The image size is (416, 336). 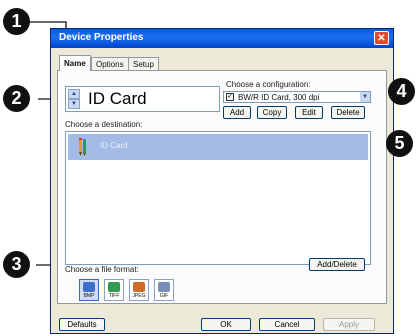 What do you see at coordinates (16, 21) in the screenshot?
I see `callout-1: 1` at bounding box center [16, 21].